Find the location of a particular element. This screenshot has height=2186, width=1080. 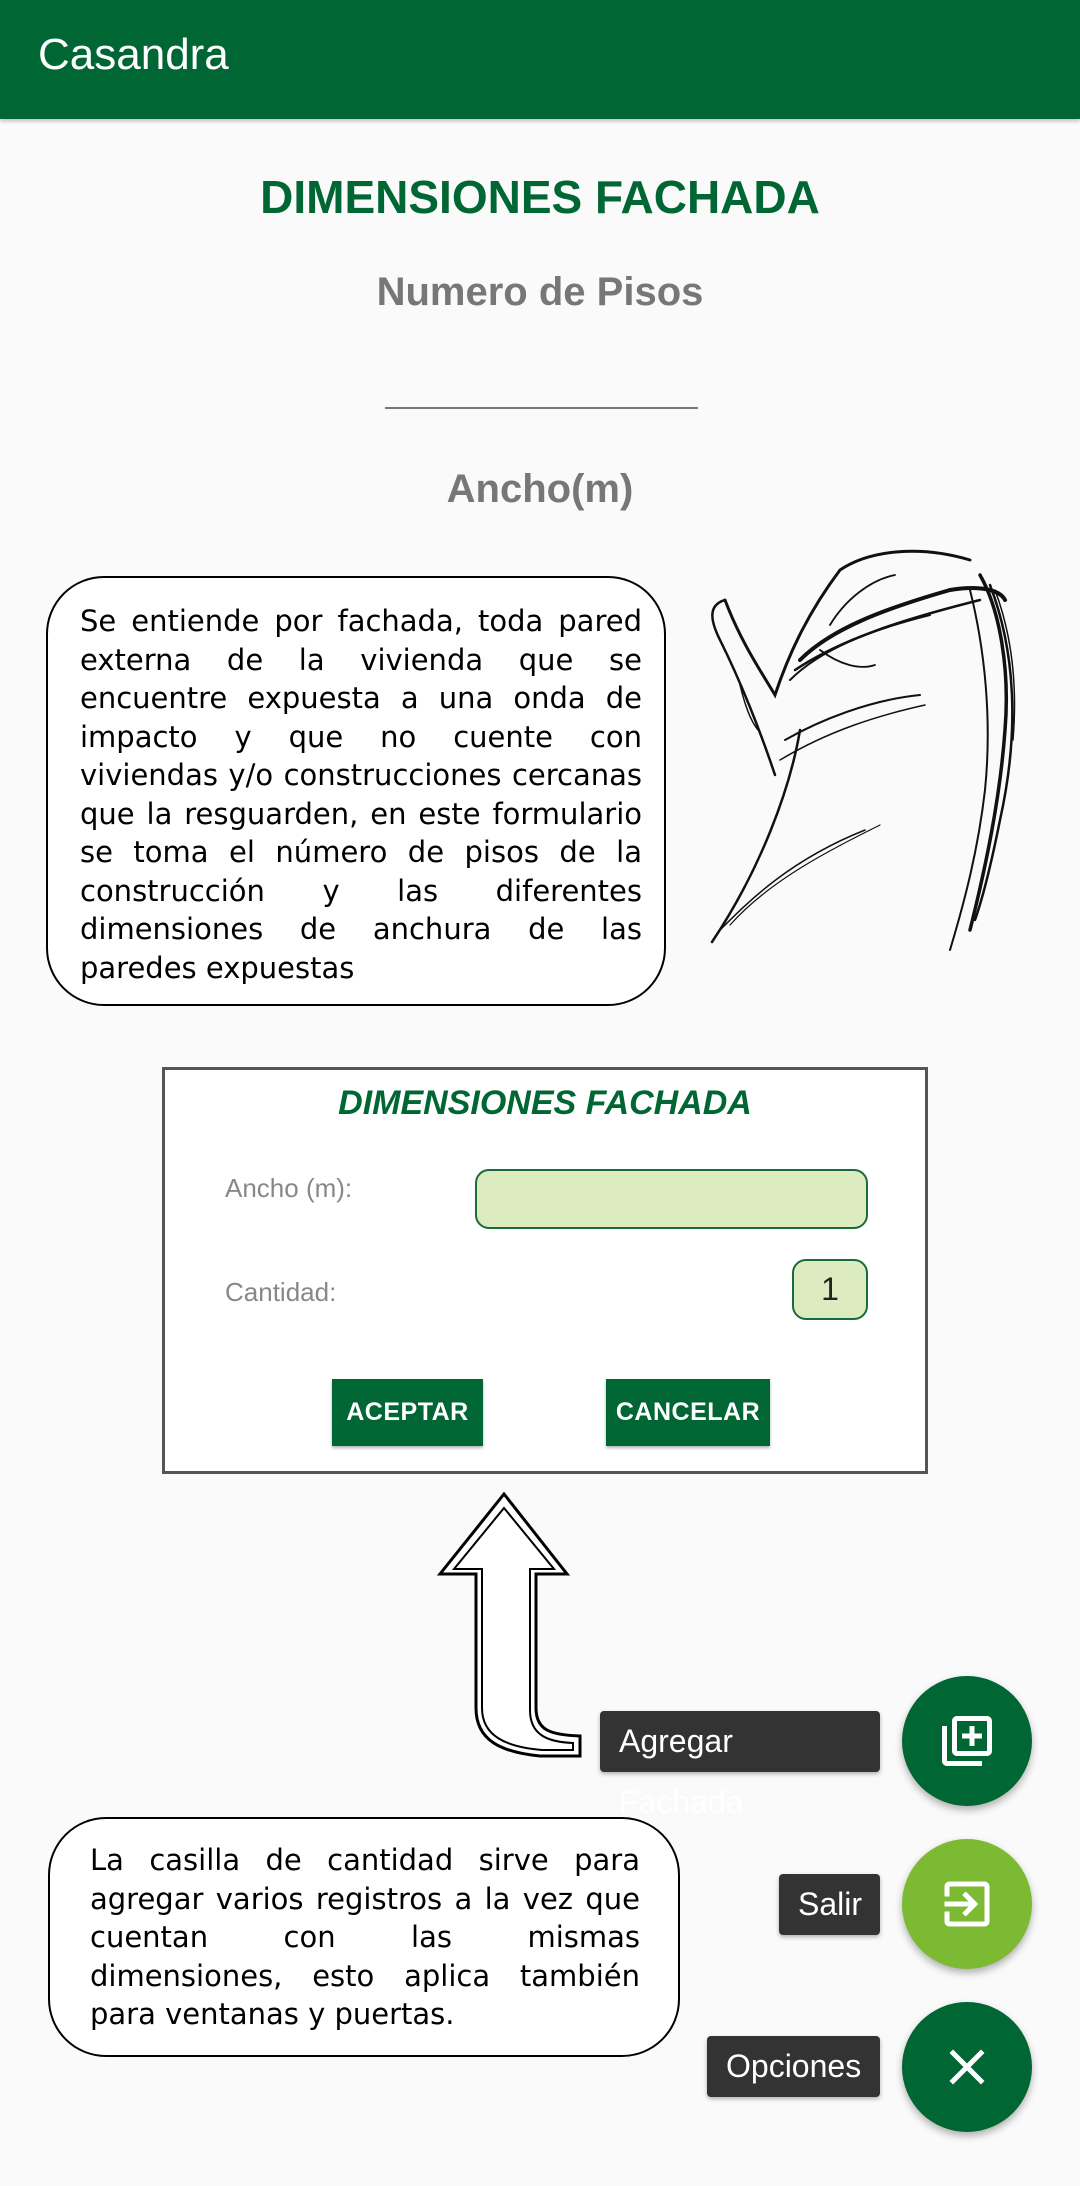

app-title: Casandra is located at coordinates (133, 54).